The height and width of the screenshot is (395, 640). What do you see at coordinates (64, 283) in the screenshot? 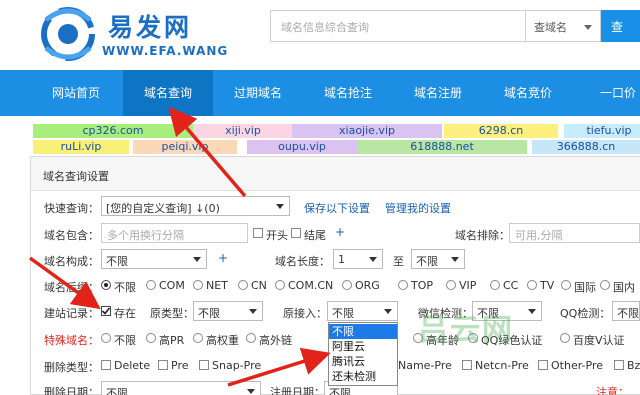
I see `arrow-to-site-record` at bounding box center [64, 283].